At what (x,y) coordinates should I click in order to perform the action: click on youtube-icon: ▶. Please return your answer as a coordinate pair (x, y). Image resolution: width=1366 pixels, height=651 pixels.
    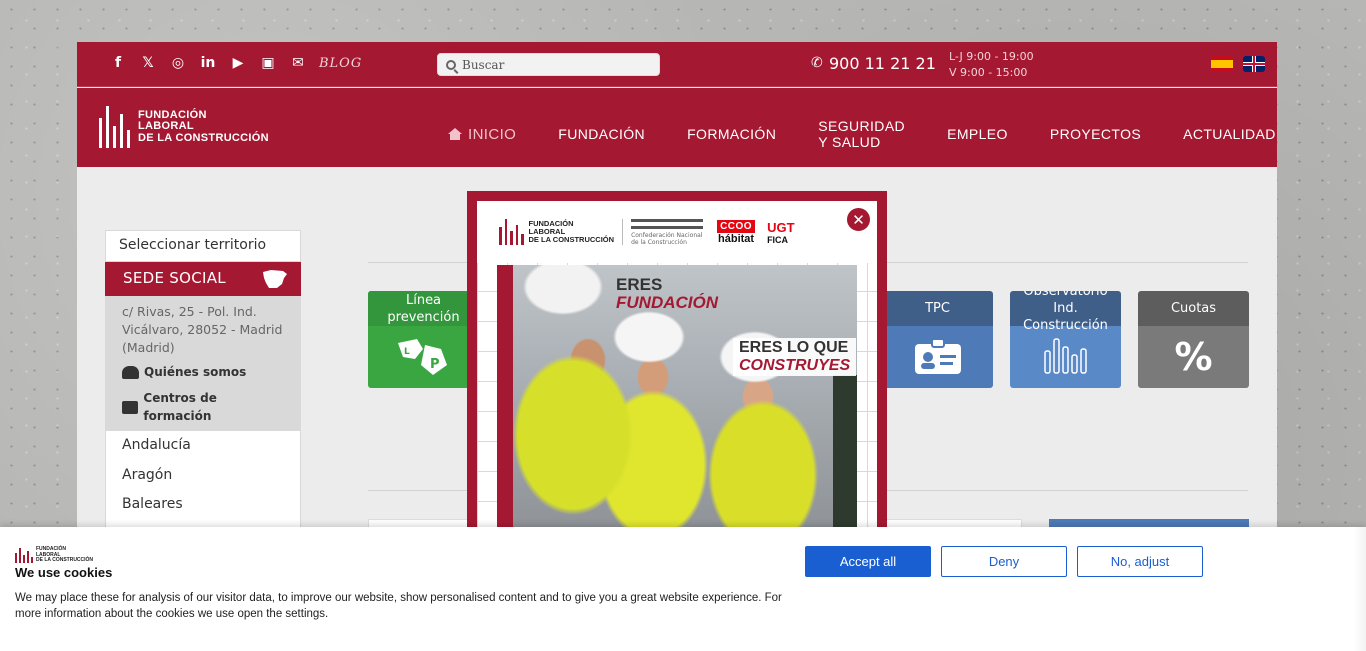
    Looking at the image, I should click on (238, 63).